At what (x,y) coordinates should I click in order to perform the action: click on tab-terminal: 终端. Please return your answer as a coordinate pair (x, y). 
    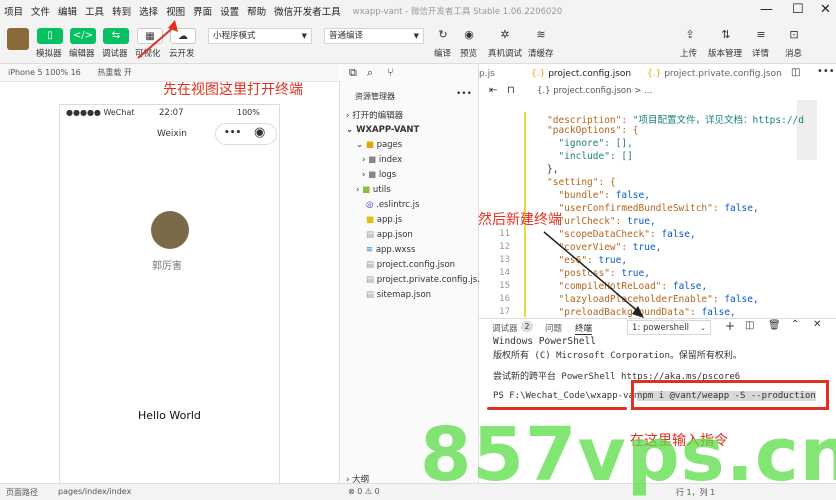
    Looking at the image, I should click on (584, 328).